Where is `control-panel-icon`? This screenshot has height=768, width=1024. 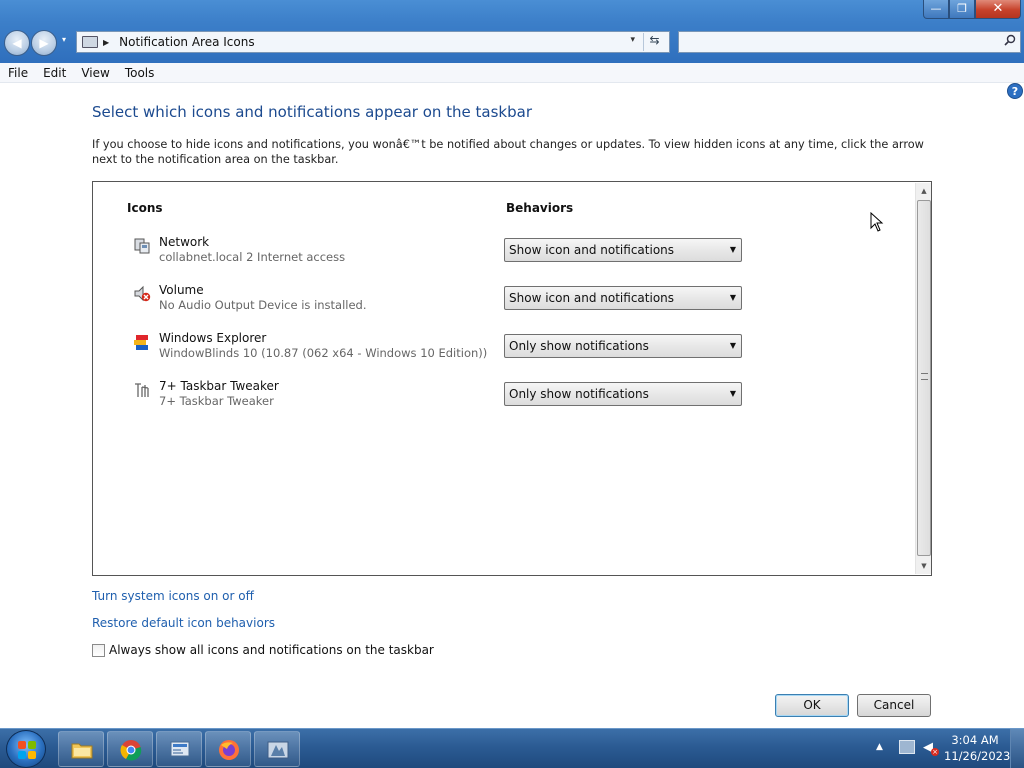 control-panel-icon is located at coordinates (180, 749).